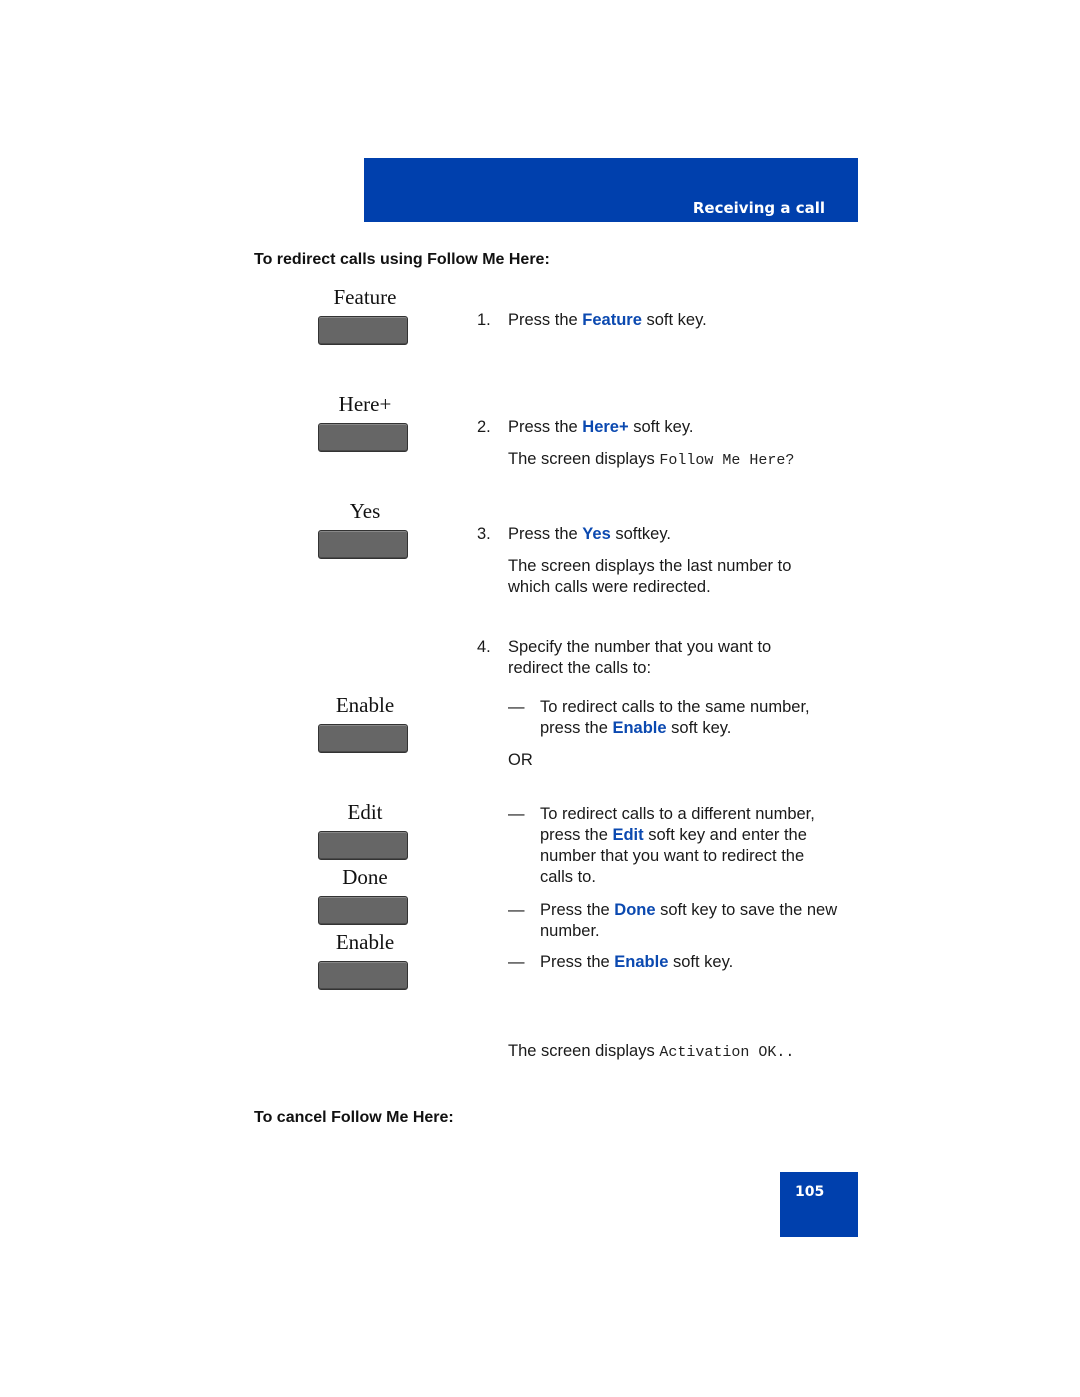 The width and height of the screenshot is (1080, 1397). I want to click on feature-softkey-button, so click(363, 330).